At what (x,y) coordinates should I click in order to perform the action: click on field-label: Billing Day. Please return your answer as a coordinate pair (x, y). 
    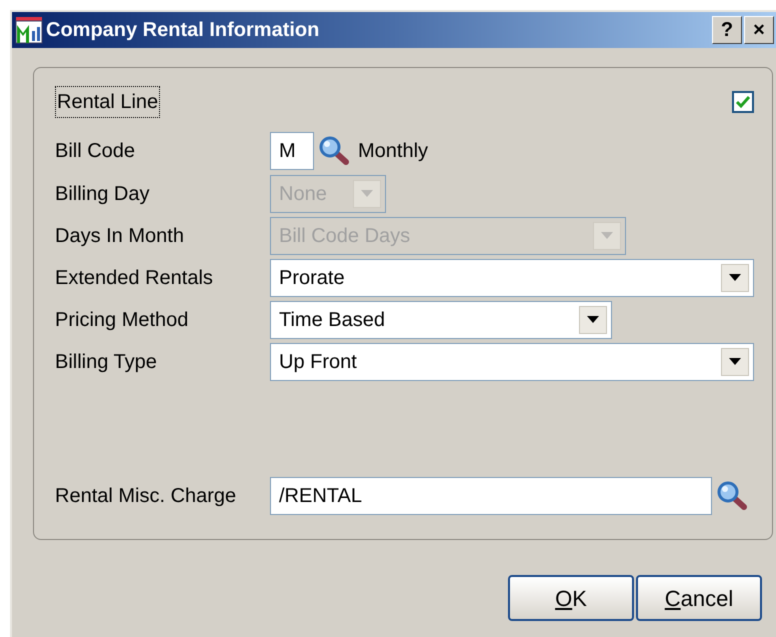
    Looking at the image, I should click on (102, 194).